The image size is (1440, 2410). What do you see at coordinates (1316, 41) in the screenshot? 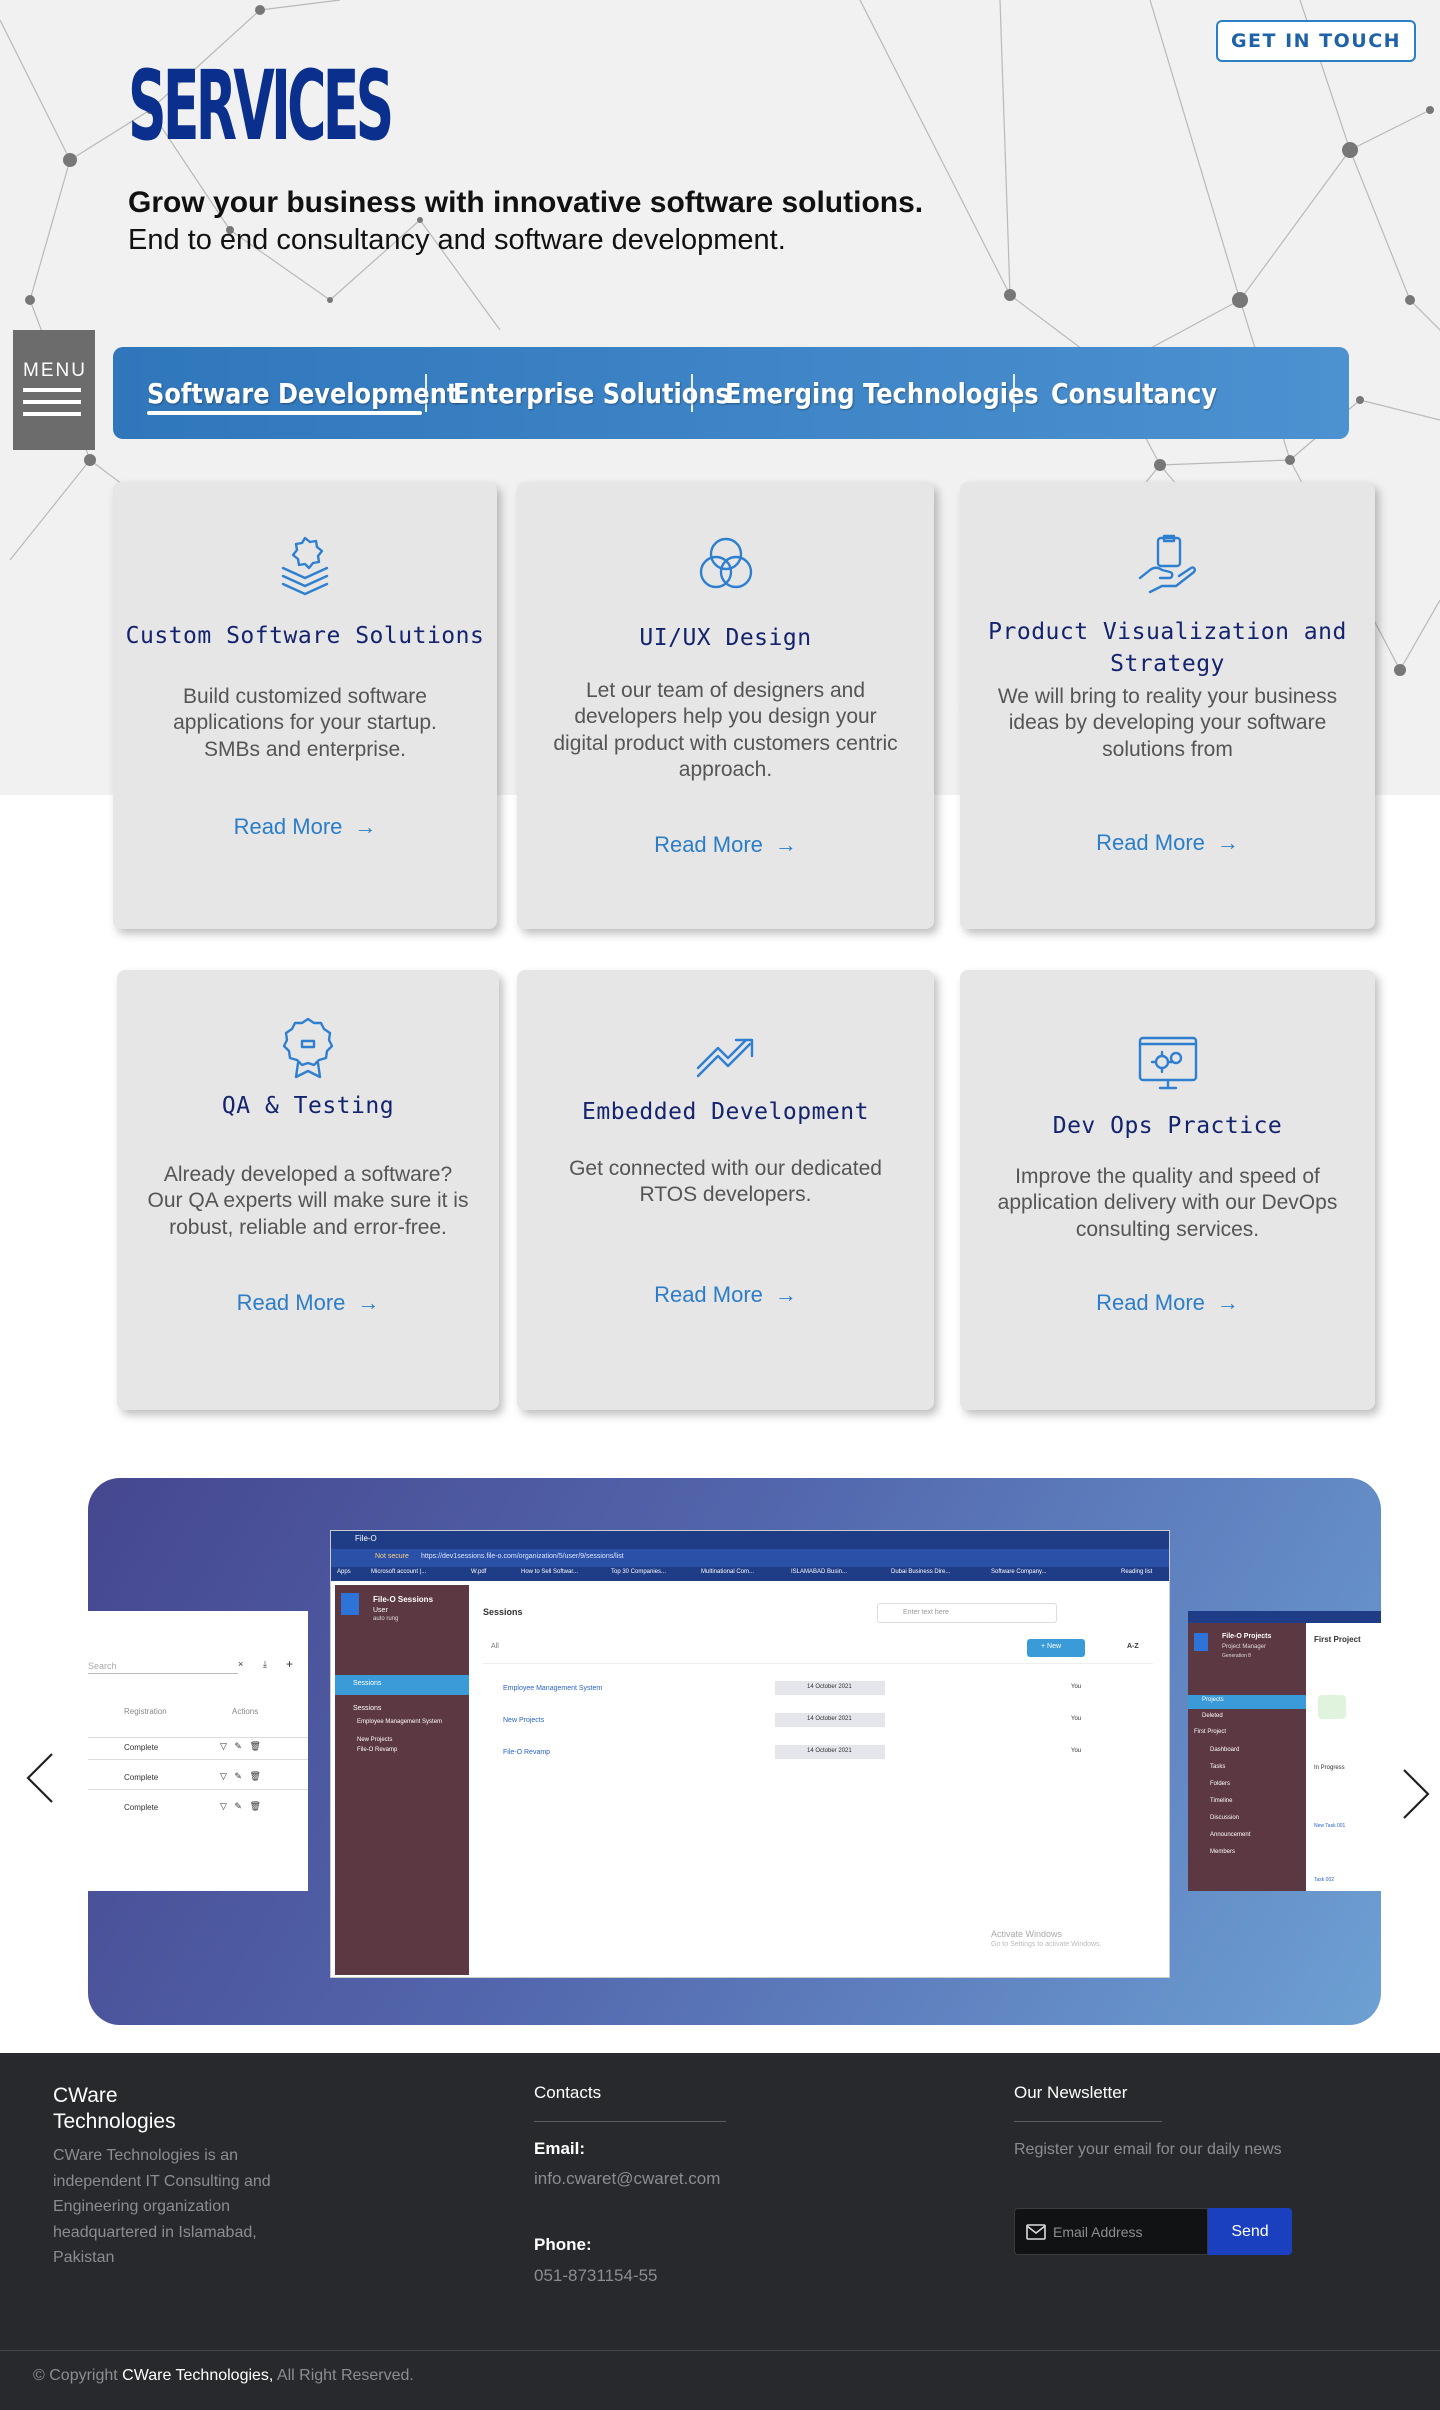
I see `get-in-touch-button: GET IN TOUCH` at bounding box center [1316, 41].